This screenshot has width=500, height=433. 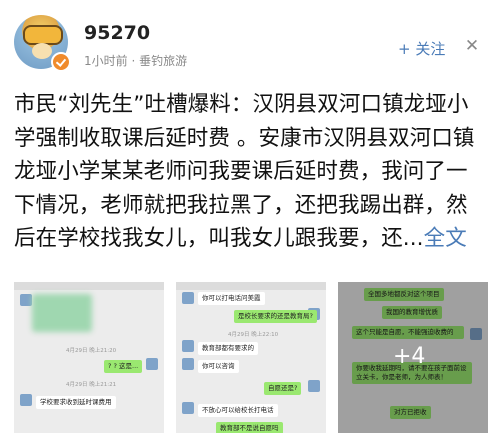 I want to click on full-text-link: 全文, so click(x=445, y=238).